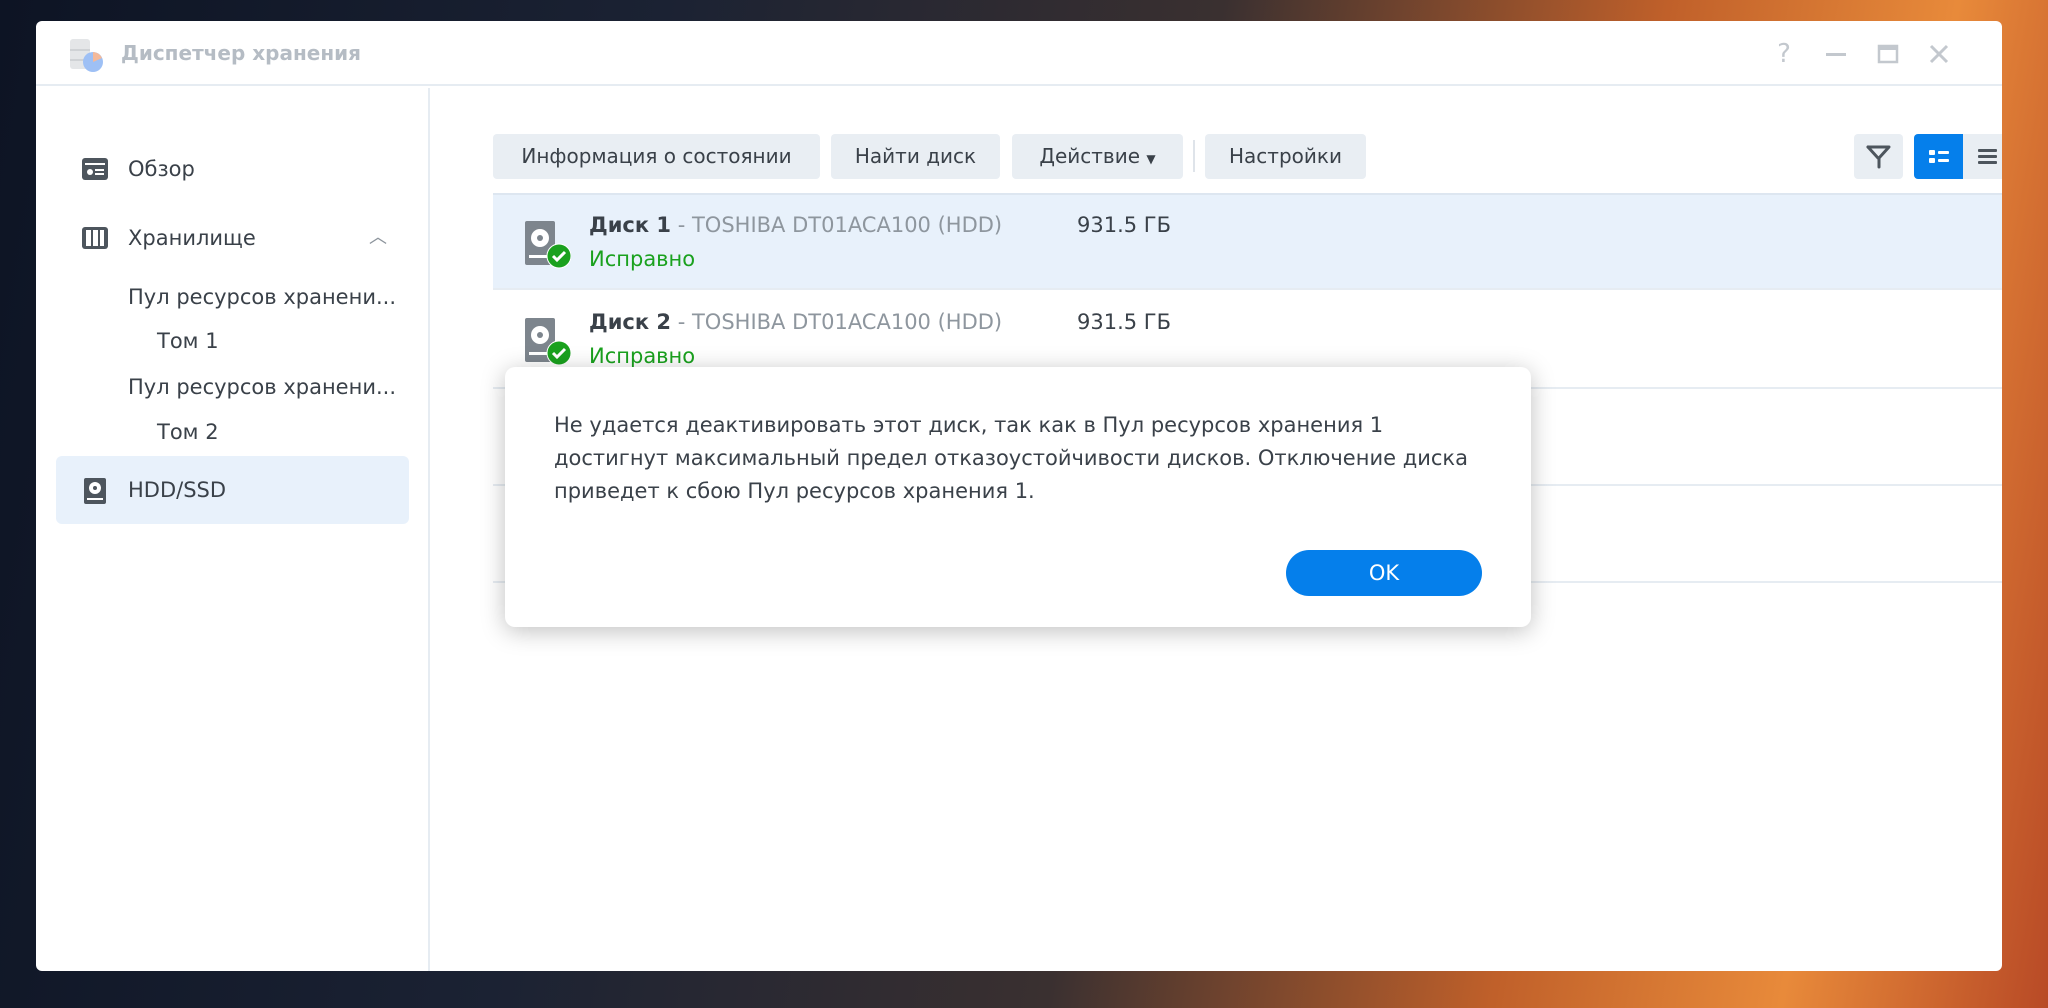 The image size is (2048, 1008). Describe the element at coordinates (177, 490) in the screenshot. I see `sidebar-item-label: HDD/SSD` at that location.